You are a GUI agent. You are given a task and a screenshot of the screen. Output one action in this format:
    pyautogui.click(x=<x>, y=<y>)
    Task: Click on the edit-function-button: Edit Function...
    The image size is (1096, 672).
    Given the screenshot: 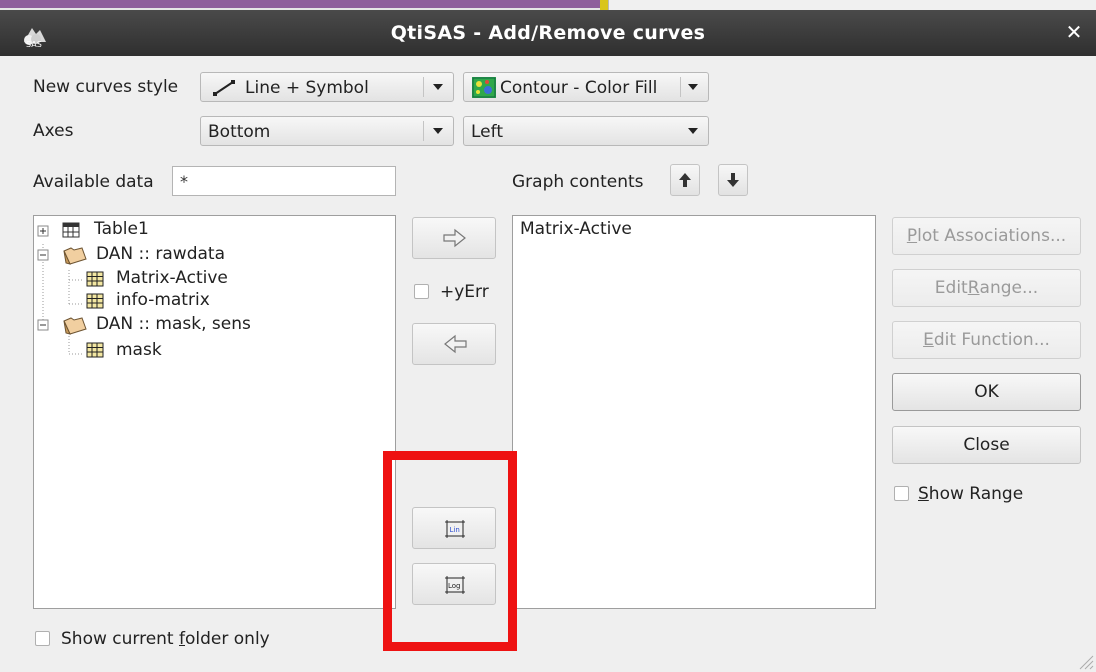 What is the action you would take?
    pyautogui.click(x=986, y=340)
    